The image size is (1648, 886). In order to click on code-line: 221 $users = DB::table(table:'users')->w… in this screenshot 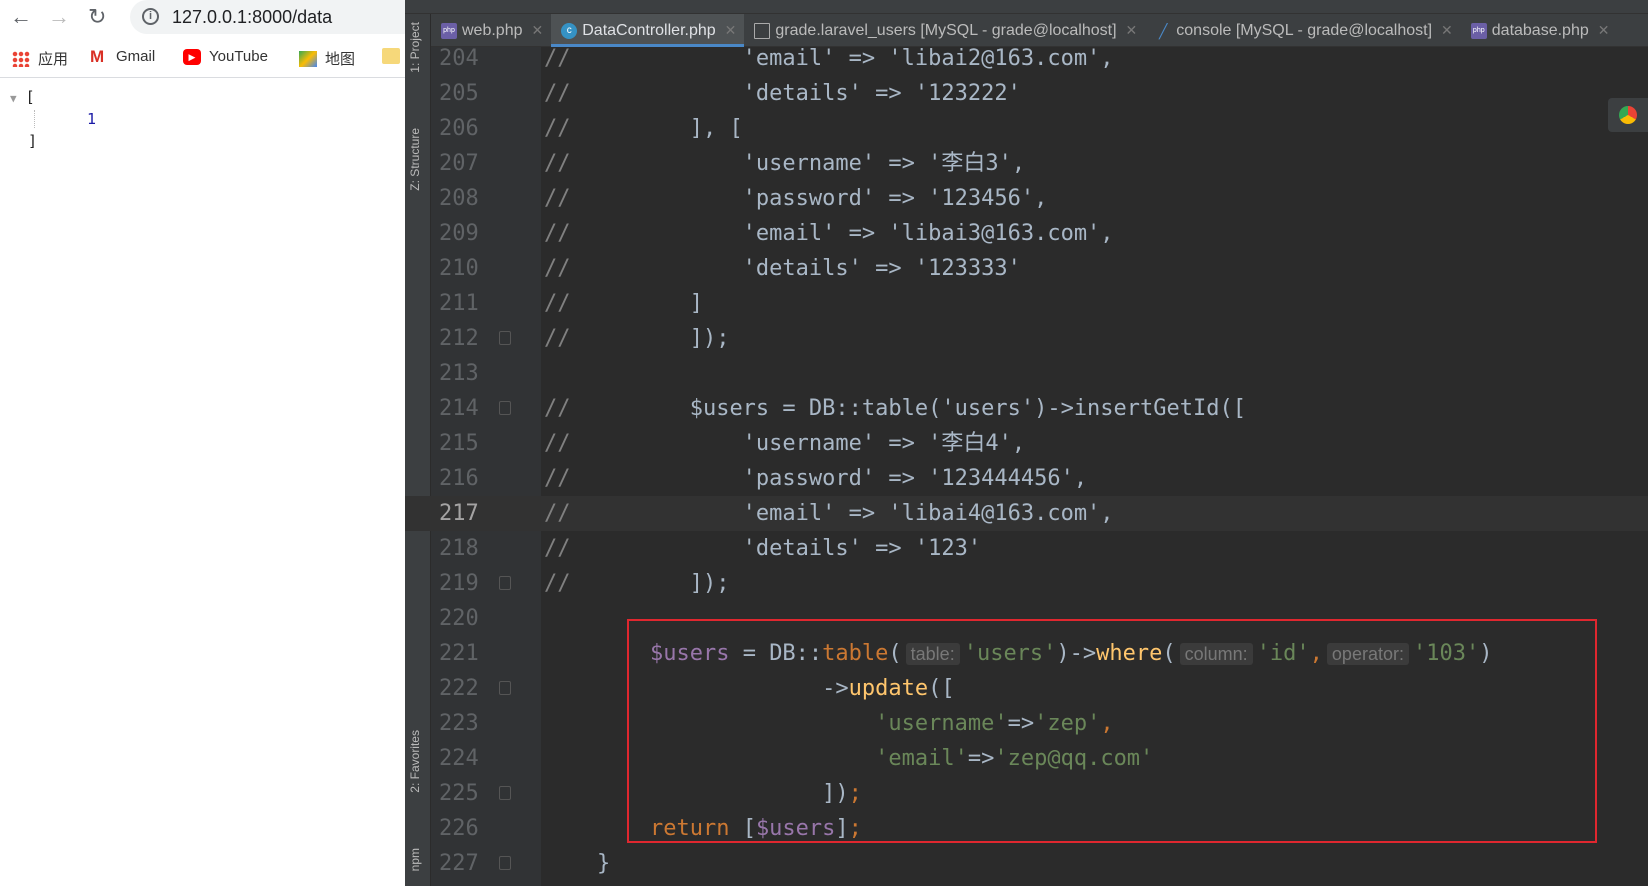, I will do `click(1026, 653)`.